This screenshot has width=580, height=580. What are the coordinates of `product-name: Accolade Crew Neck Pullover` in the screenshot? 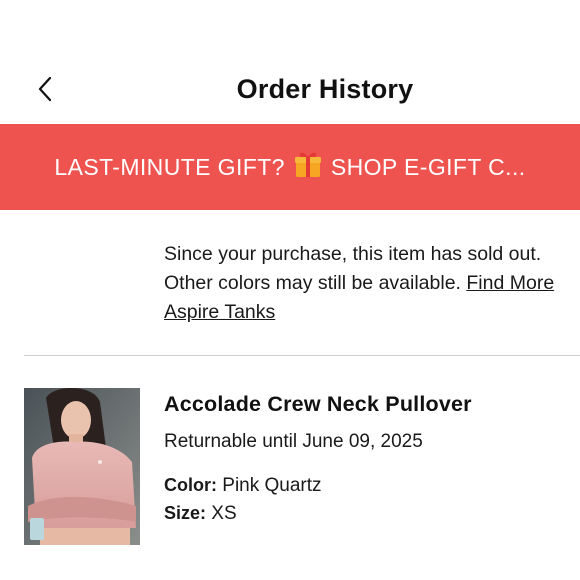 It's located at (372, 404).